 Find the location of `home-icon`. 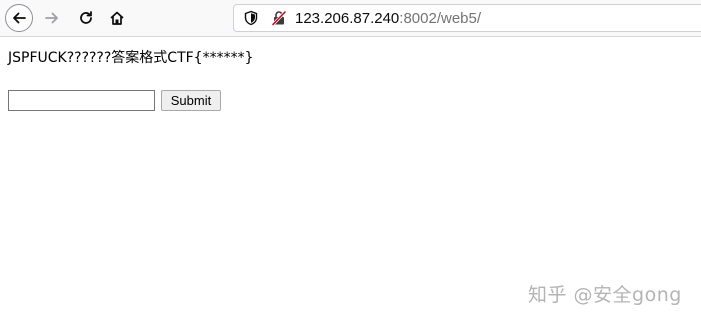

home-icon is located at coordinates (117, 18).